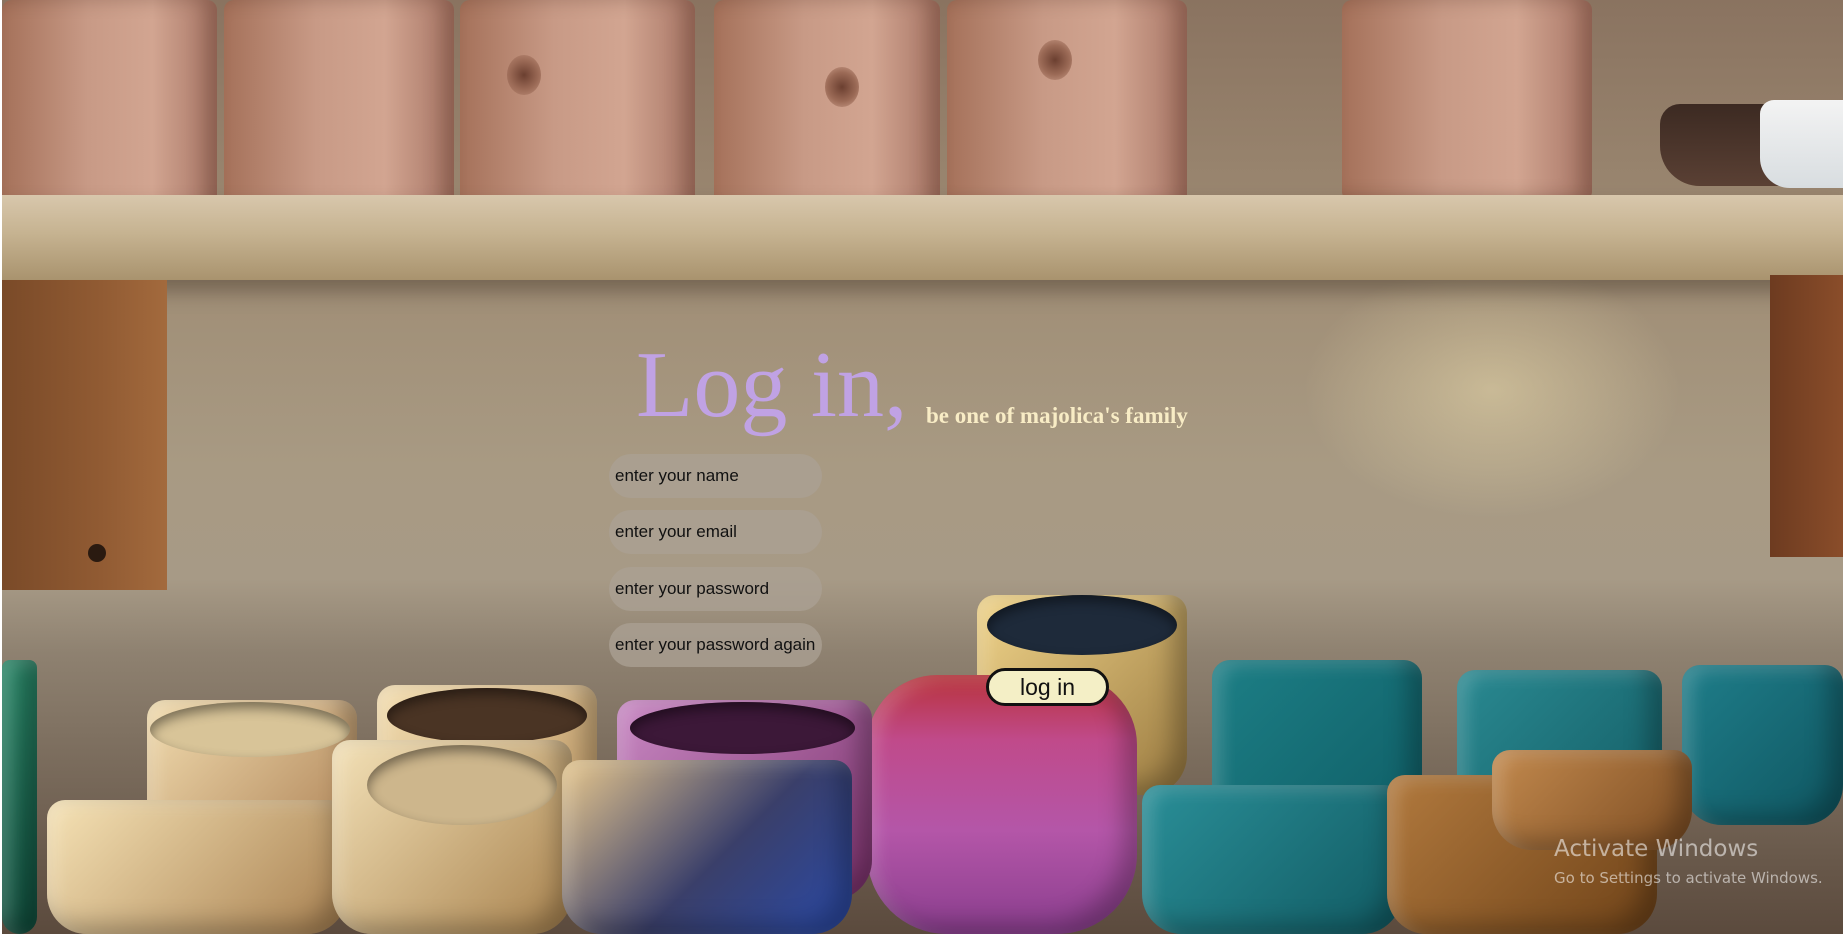 The width and height of the screenshot is (1845, 938). Describe the element at coordinates (197, 867) in the screenshot. I see `cream-mug` at that location.